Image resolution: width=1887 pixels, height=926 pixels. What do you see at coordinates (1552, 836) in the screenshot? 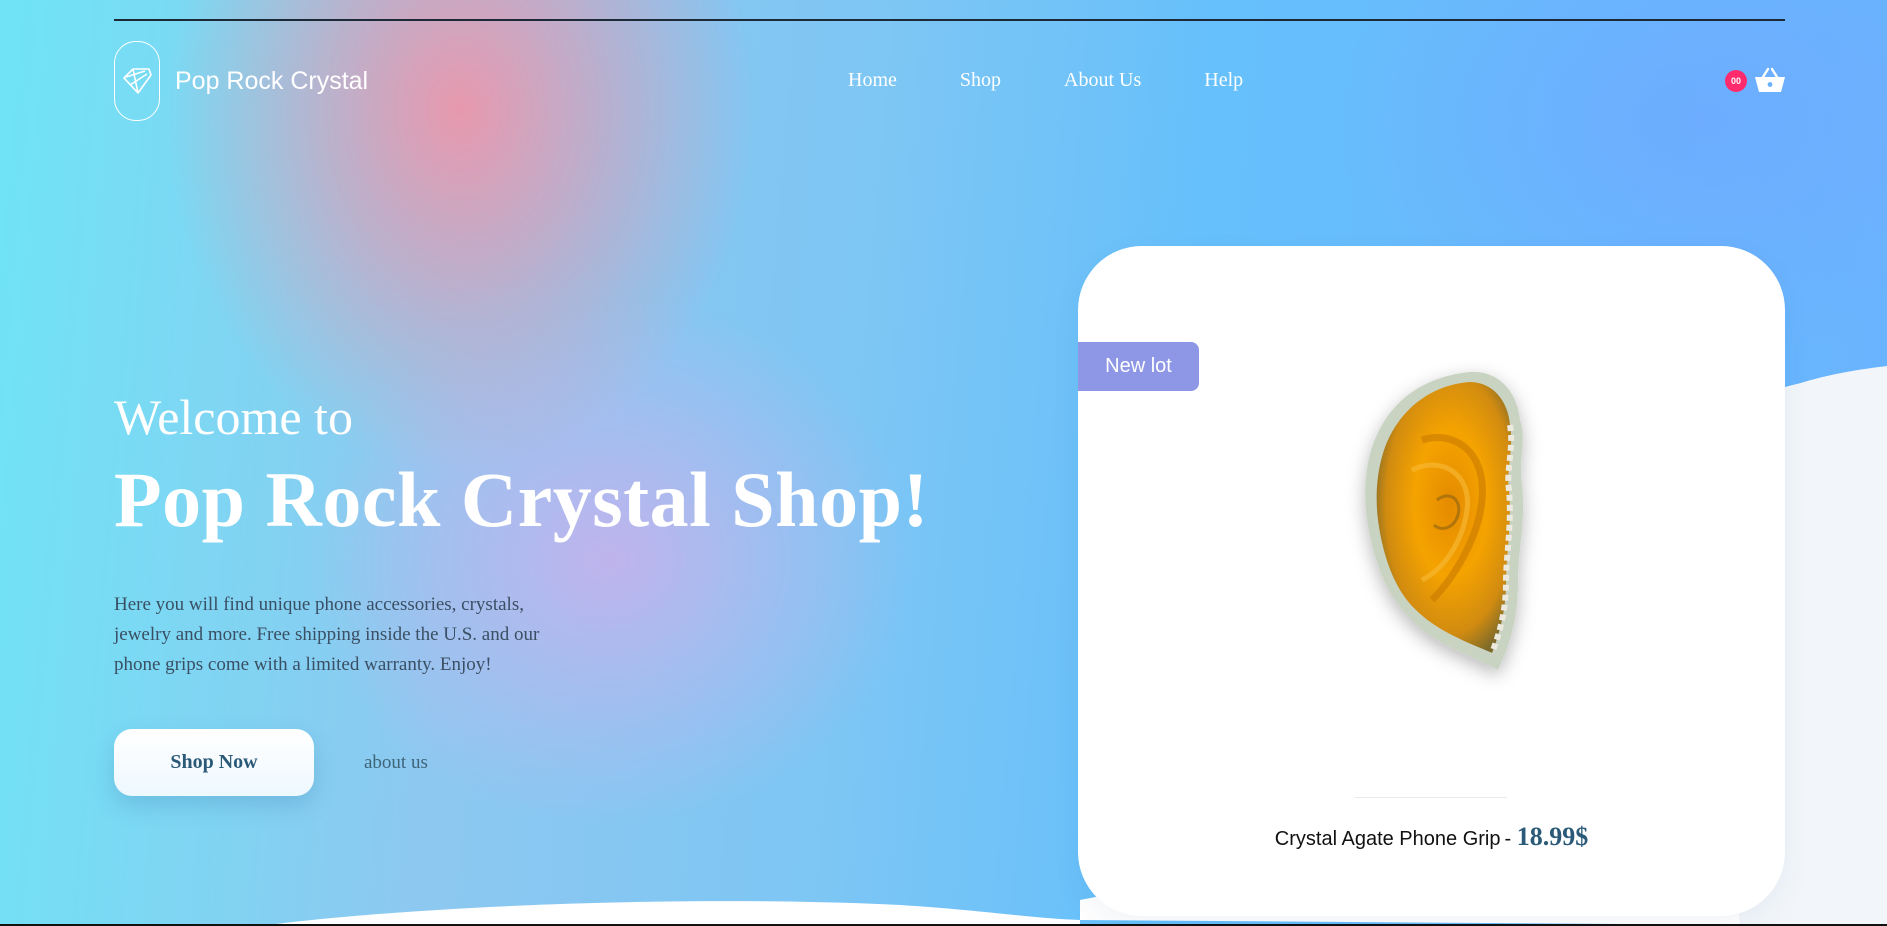
I see `product-price: 18.99$` at bounding box center [1552, 836].